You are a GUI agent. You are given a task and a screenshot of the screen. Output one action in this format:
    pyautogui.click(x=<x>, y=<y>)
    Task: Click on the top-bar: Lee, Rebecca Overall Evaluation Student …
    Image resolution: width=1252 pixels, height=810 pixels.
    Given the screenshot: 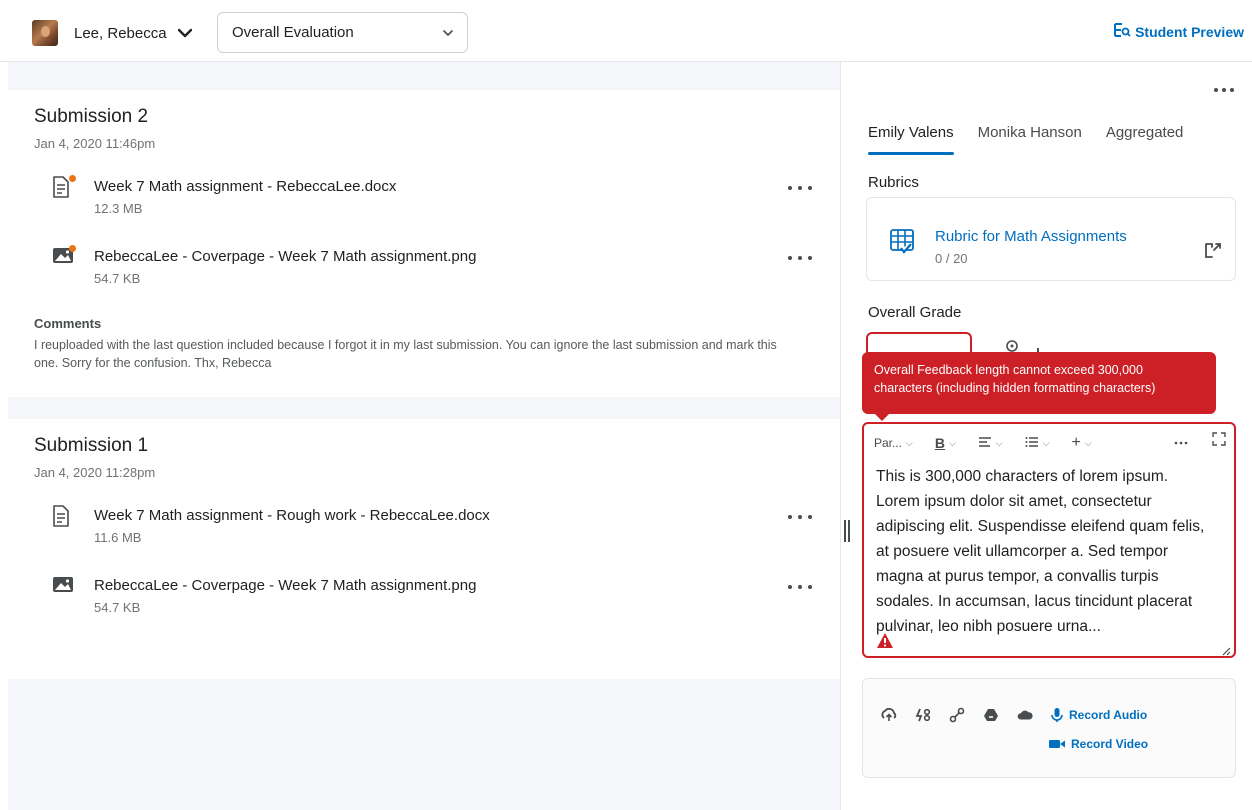 What is the action you would take?
    pyautogui.click(x=626, y=31)
    